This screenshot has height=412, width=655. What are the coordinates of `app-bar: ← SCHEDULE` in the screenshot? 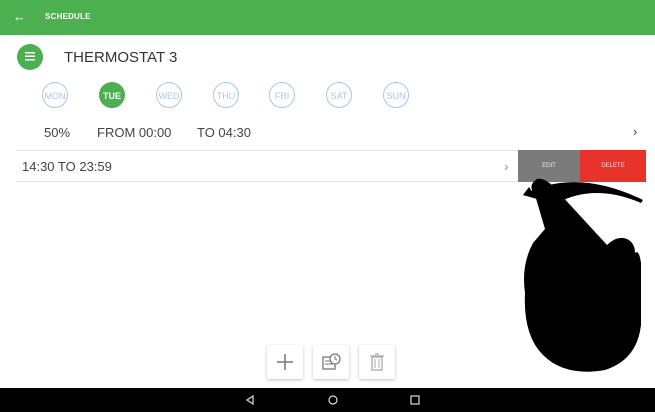 It's located at (327, 17).